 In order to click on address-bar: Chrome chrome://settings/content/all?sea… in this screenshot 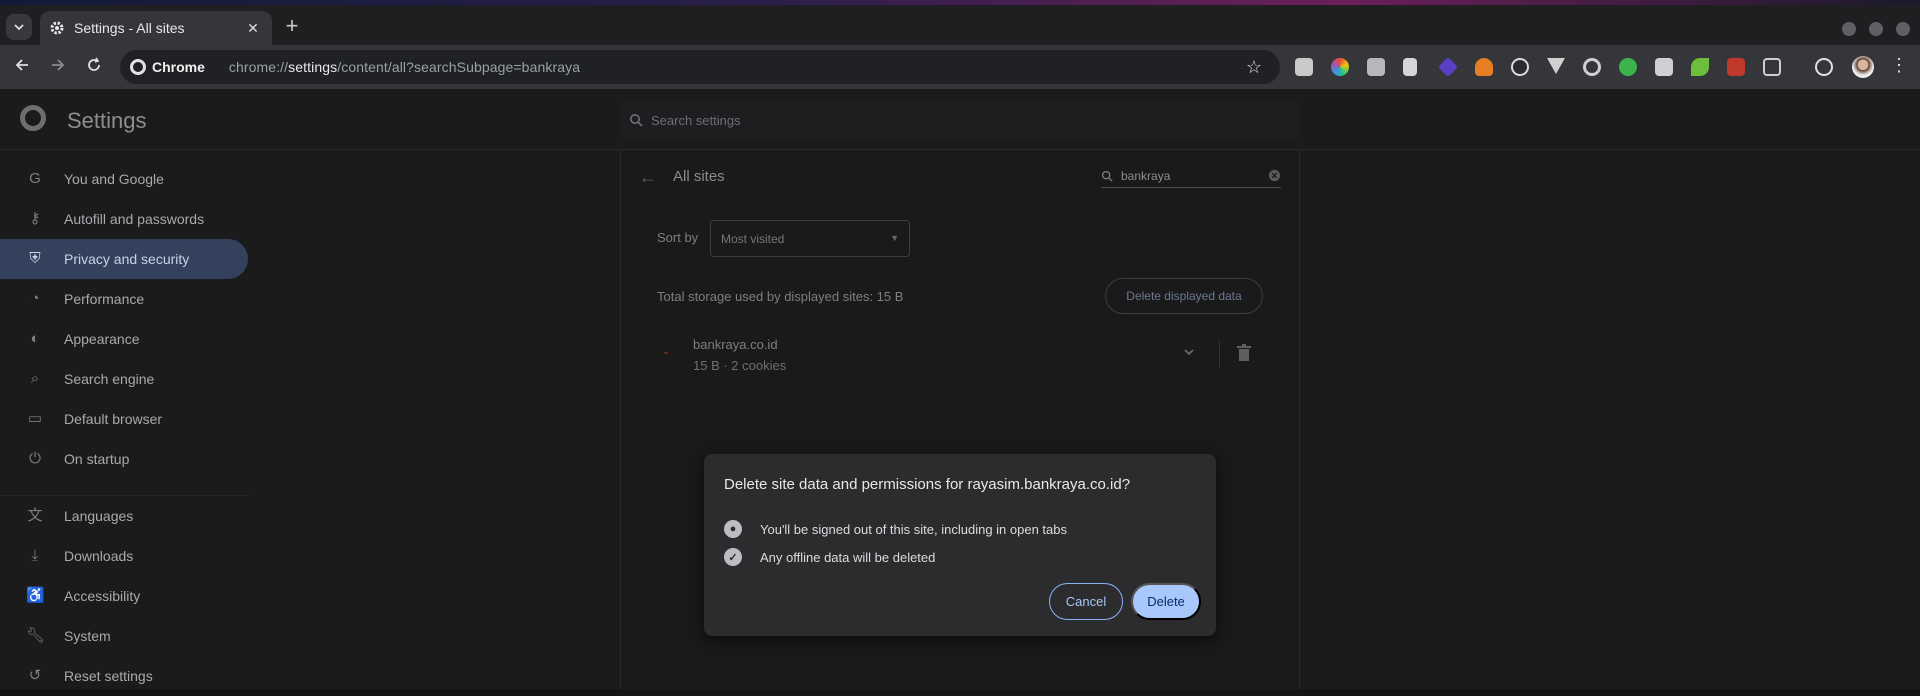, I will do `click(700, 67)`.